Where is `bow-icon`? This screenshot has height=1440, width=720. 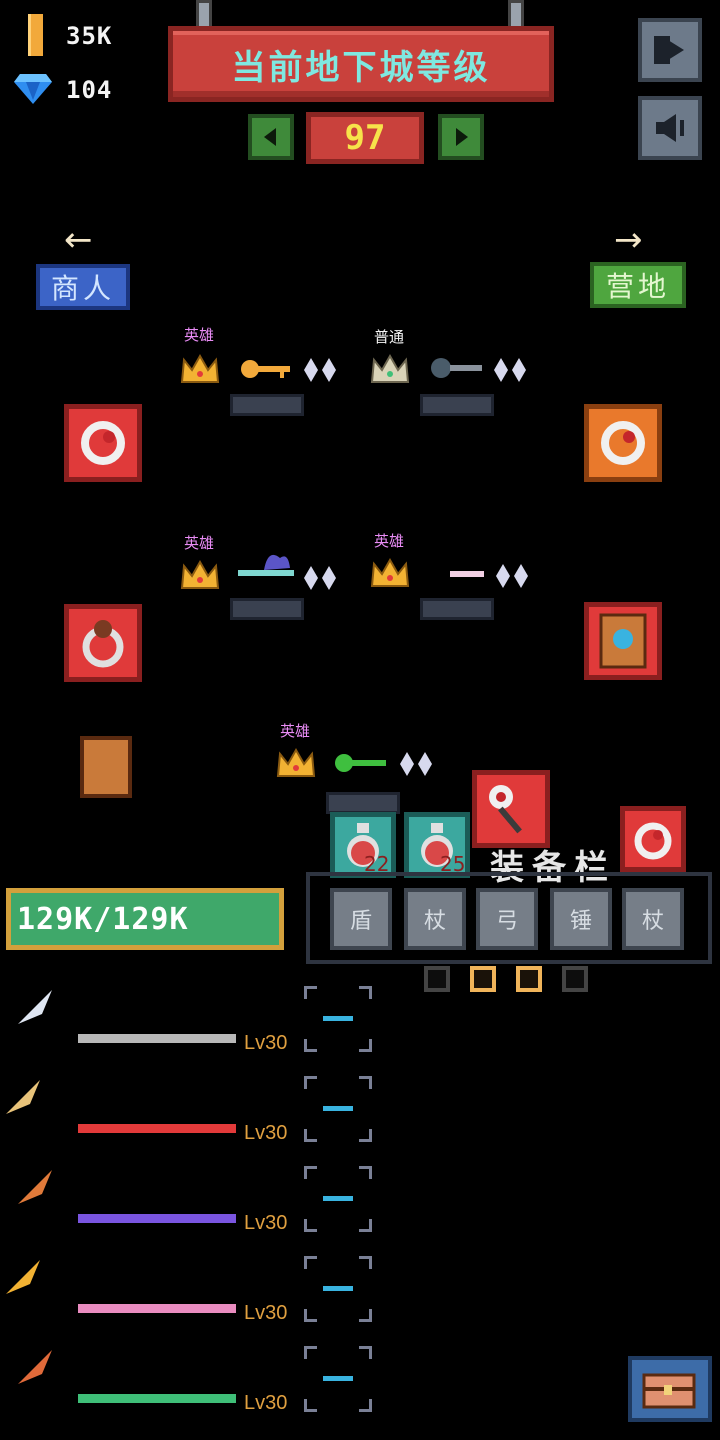 bow-icon is located at coordinates (35, 1367).